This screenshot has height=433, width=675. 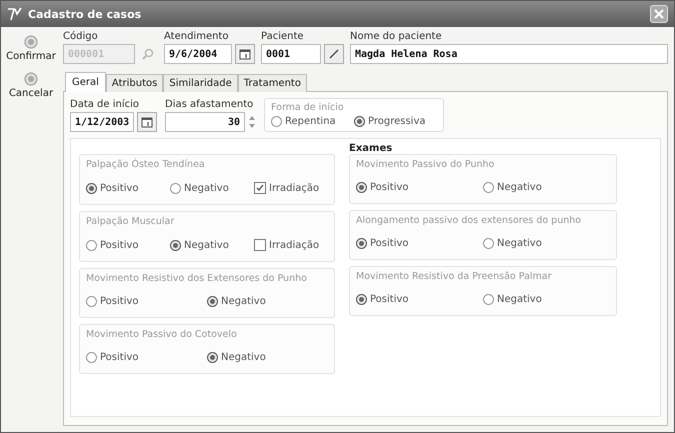 What do you see at coordinates (81, 36) in the screenshot?
I see `field-label: Código` at bounding box center [81, 36].